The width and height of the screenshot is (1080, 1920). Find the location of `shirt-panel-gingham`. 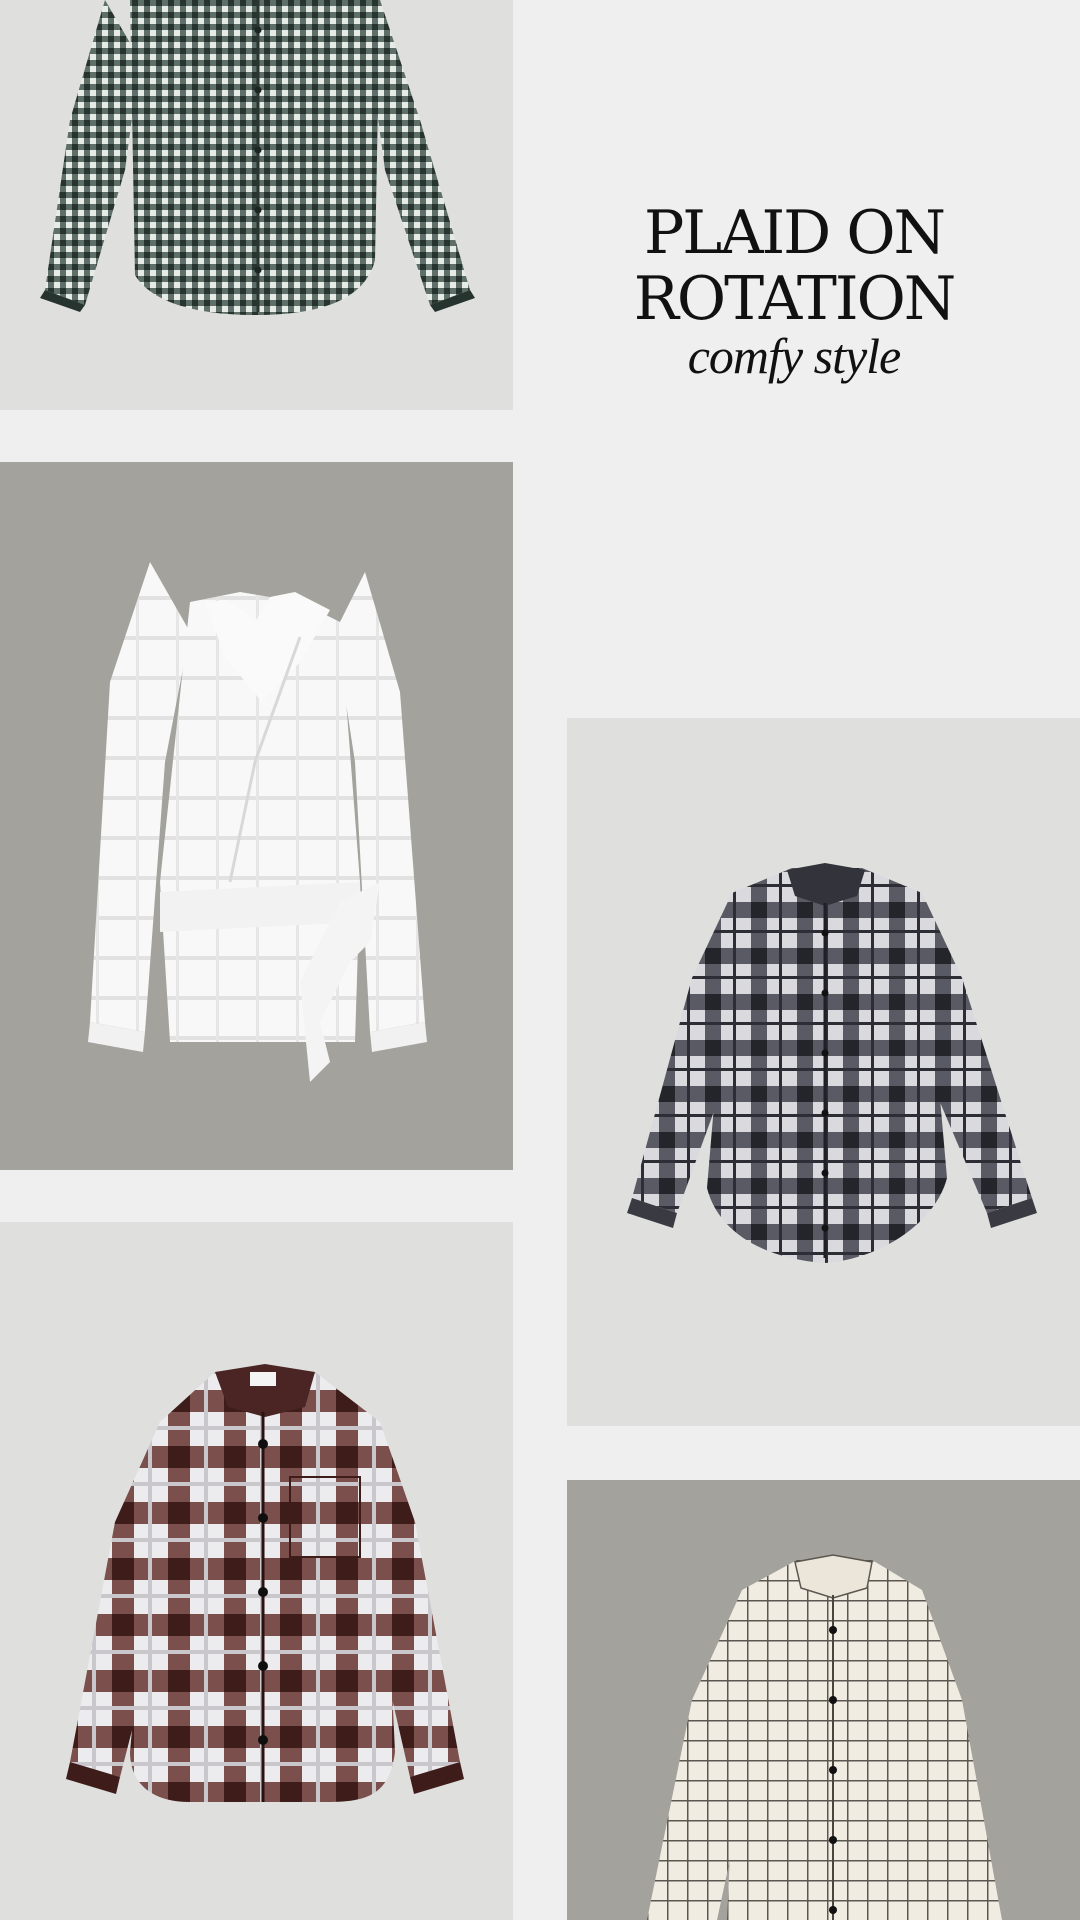

shirt-panel-gingham is located at coordinates (256, 205).